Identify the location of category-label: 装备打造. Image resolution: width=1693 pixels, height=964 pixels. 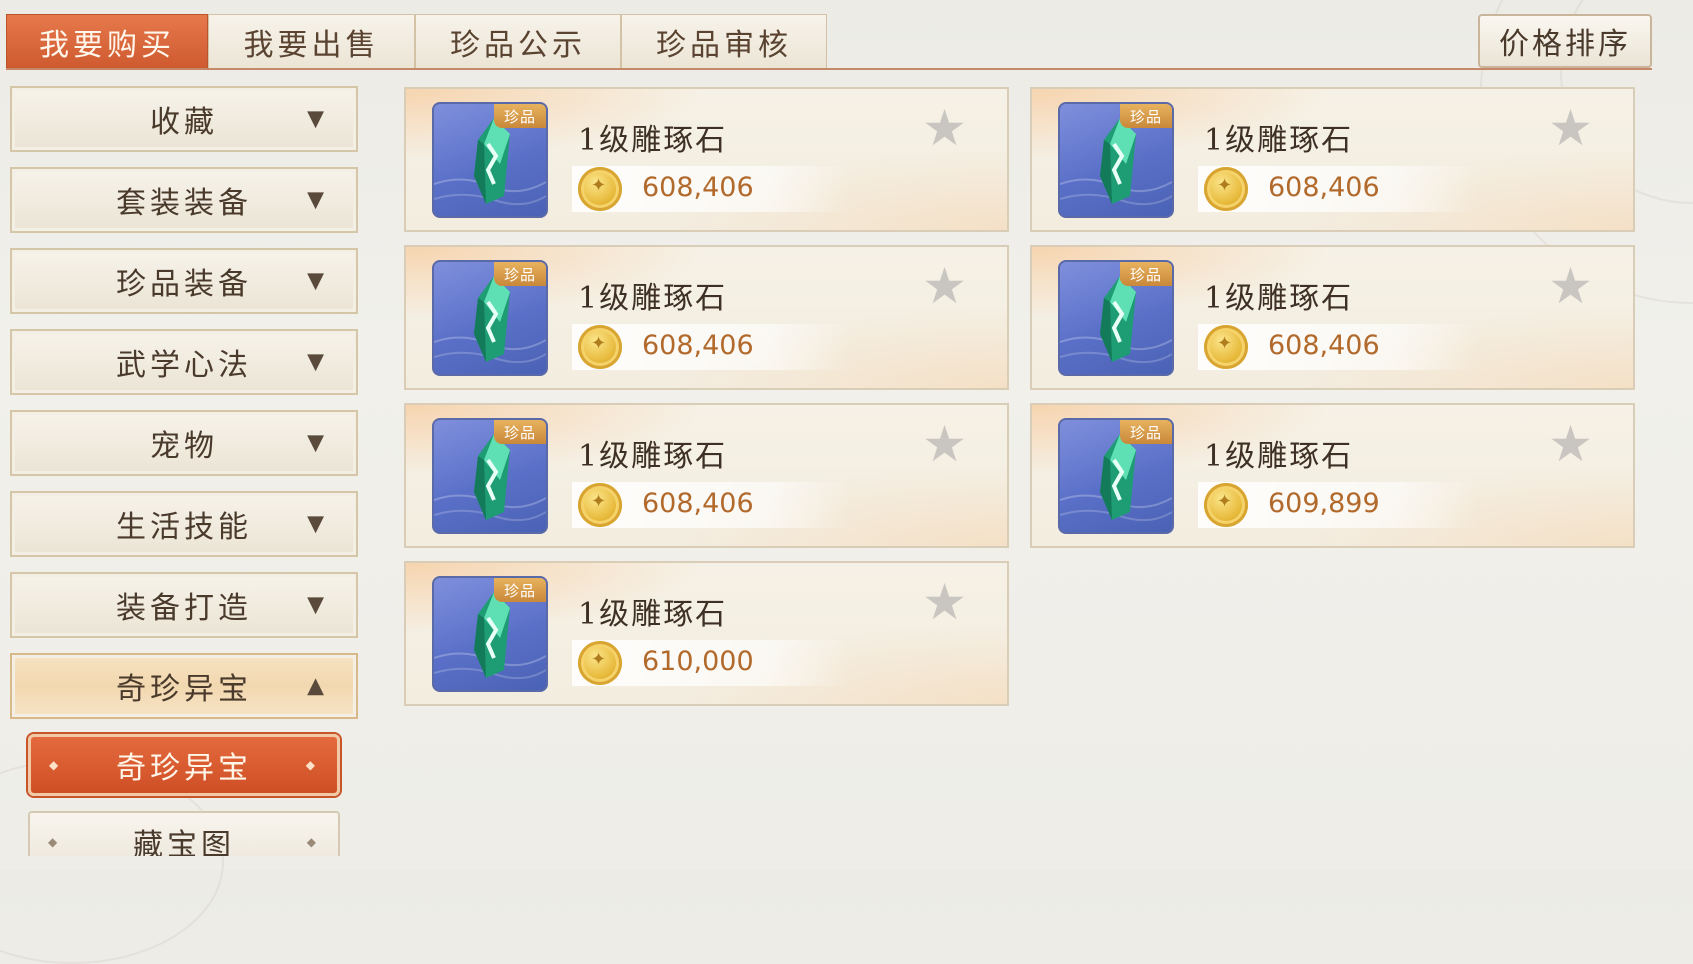
(184, 608).